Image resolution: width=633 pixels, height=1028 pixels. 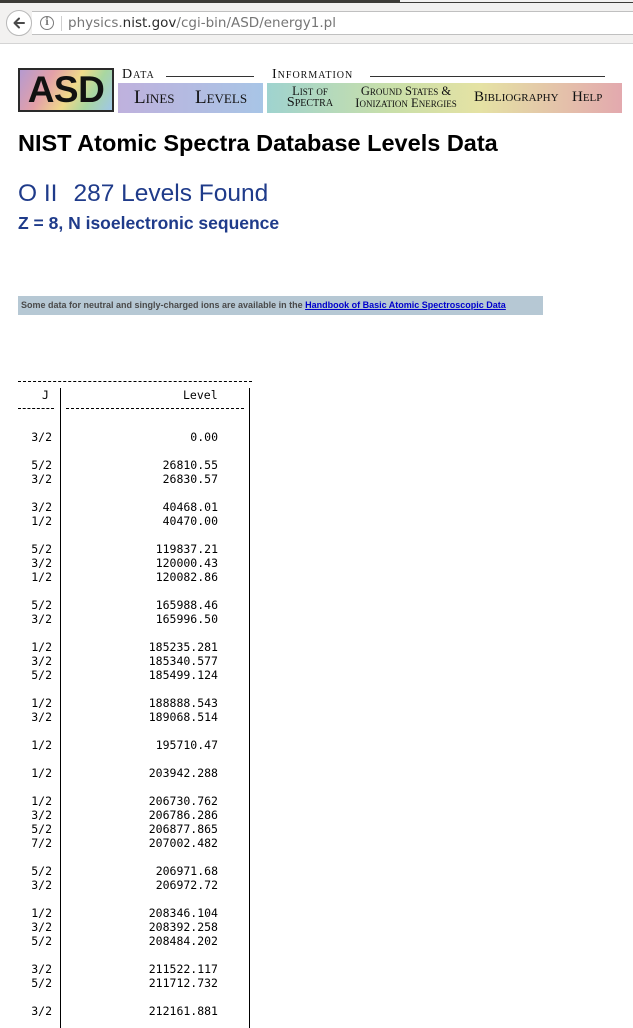 I want to click on level-energy-value: 207002.482, so click(x=183, y=843).